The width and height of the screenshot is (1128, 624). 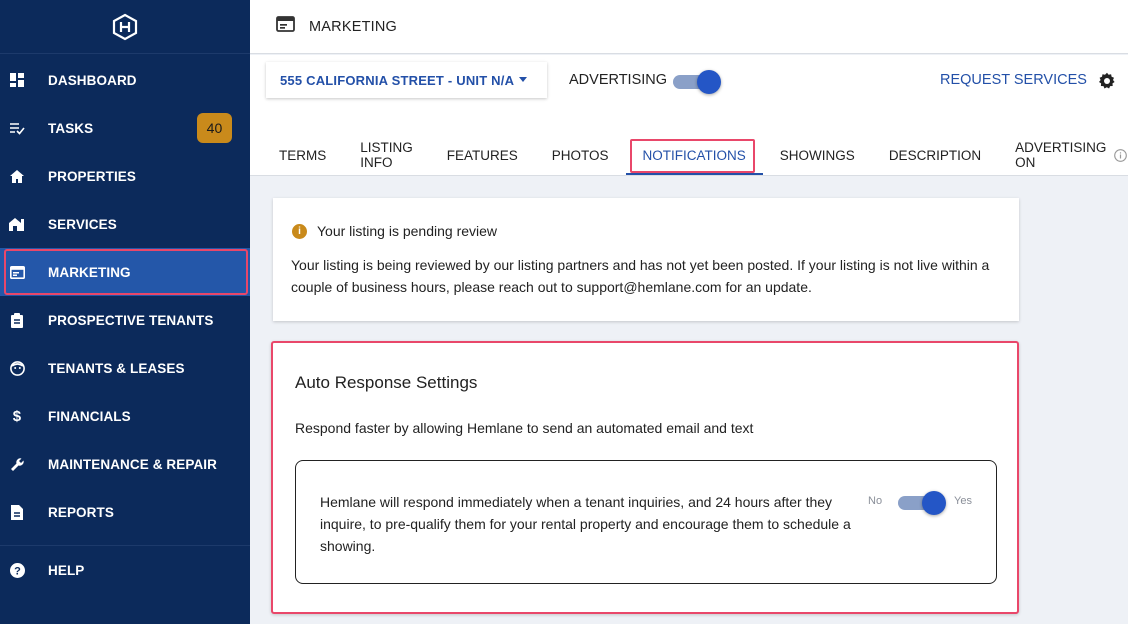 I want to click on sidebar-item-tasks: TASKS 40, so click(x=125, y=128).